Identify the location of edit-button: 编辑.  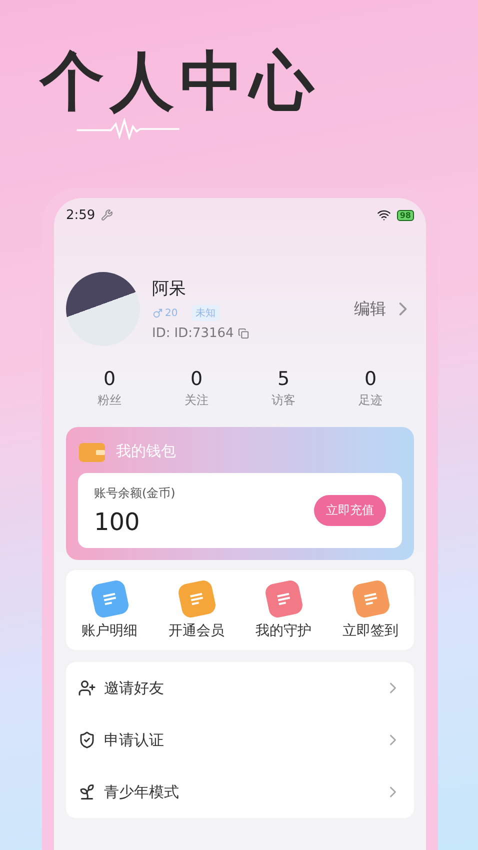
(384, 309).